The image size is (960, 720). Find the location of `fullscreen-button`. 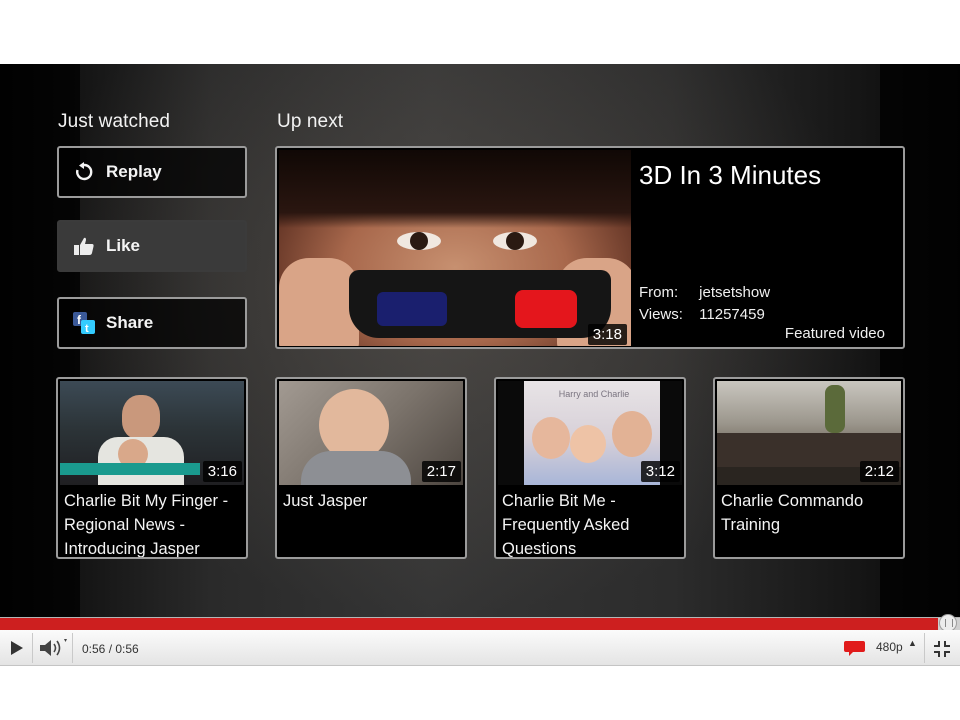

fullscreen-button is located at coordinates (942, 649).